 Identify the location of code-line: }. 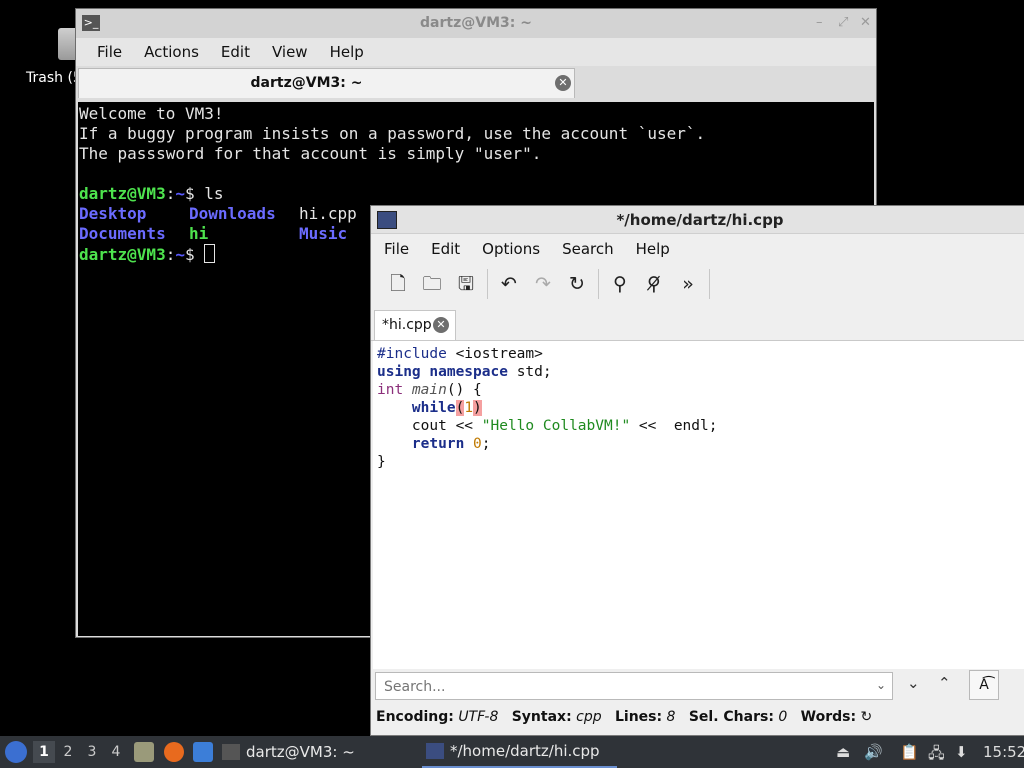
(700, 462).